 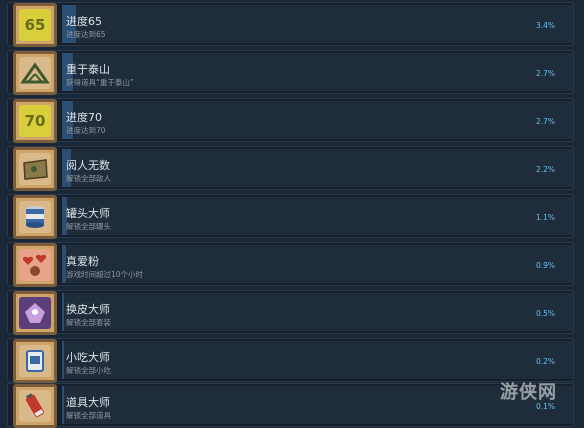 What do you see at coordinates (545, 25) in the screenshot?
I see `unlock-percentage: 3.4%` at bounding box center [545, 25].